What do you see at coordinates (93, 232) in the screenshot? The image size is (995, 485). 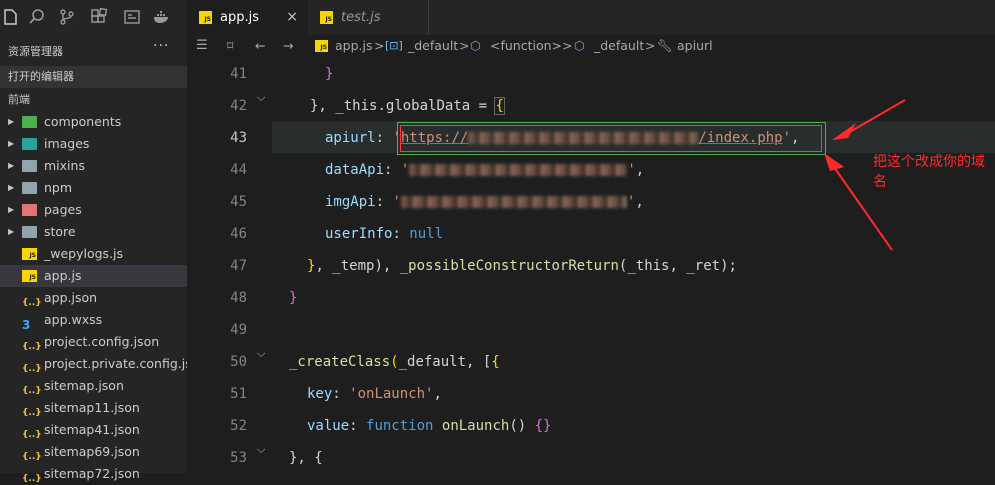 I see `tree-folder: ▶ store` at bounding box center [93, 232].